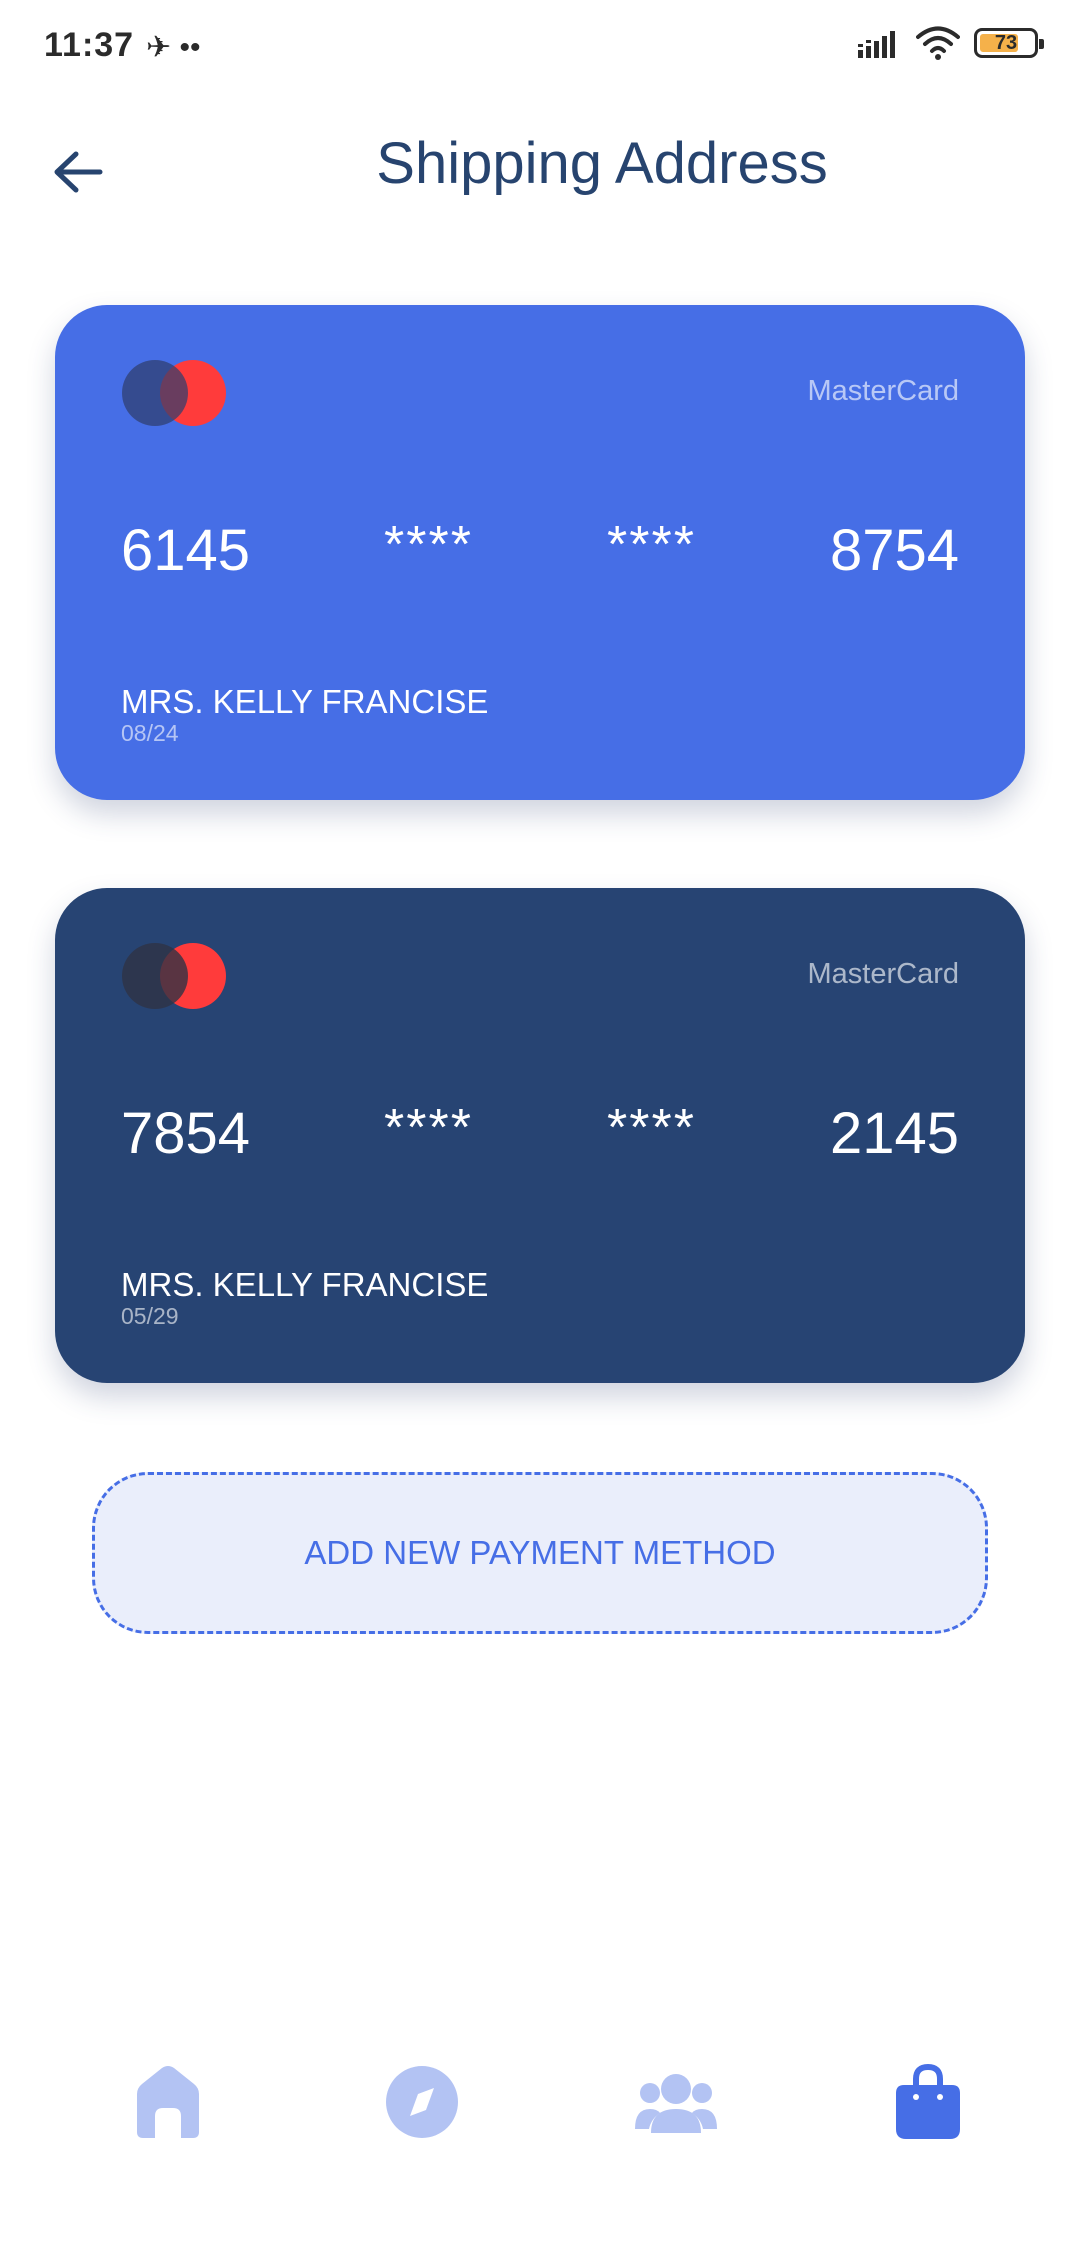 Image resolution: width=1080 pixels, height=2246 pixels. Describe the element at coordinates (150, 1316) in the screenshot. I see `card-expiry: 05/29` at that location.